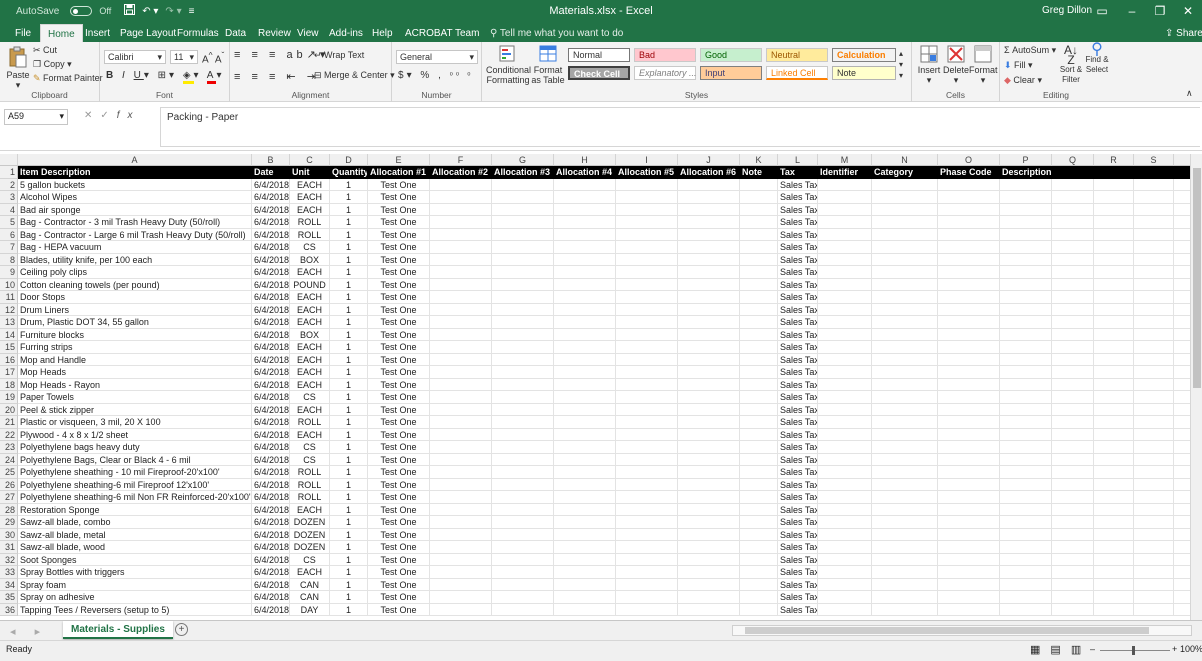 The image size is (1202, 661). Describe the element at coordinates (9, 522) in the screenshot. I see `row-header: 29` at that location.